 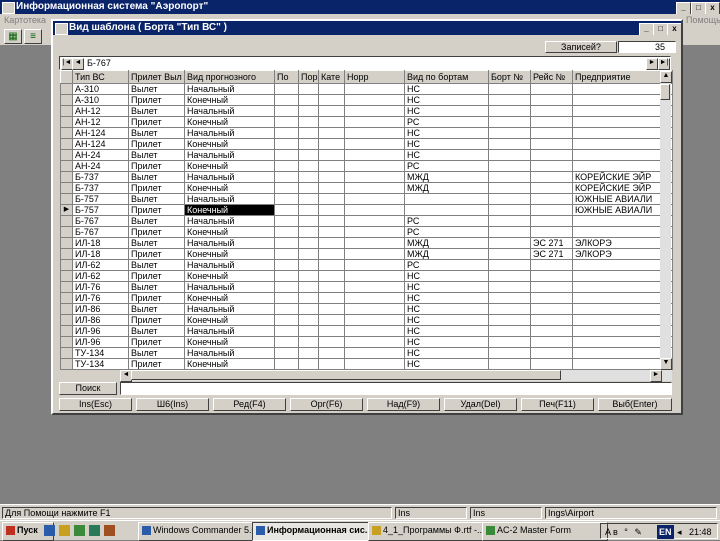 What do you see at coordinates (698, 8) in the screenshot?
I see `main-maximize-button: □` at bounding box center [698, 8].